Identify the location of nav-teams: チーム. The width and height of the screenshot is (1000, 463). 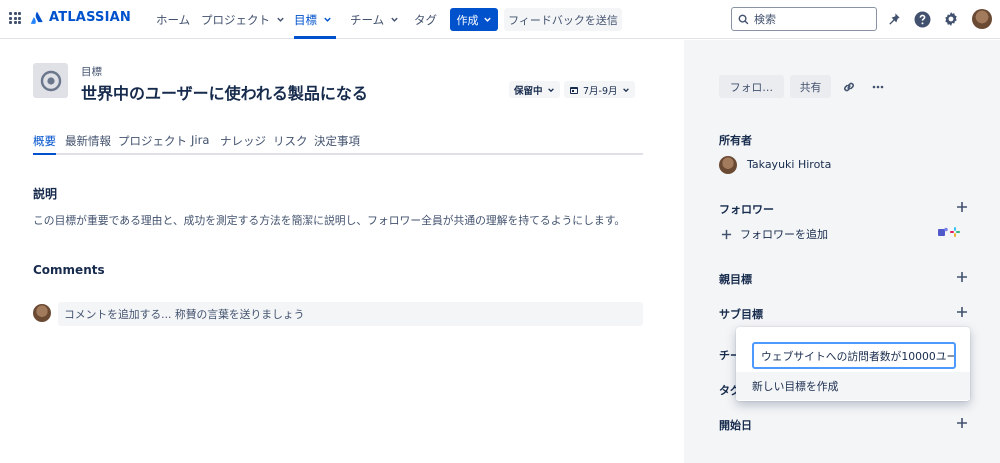
(374, 19).